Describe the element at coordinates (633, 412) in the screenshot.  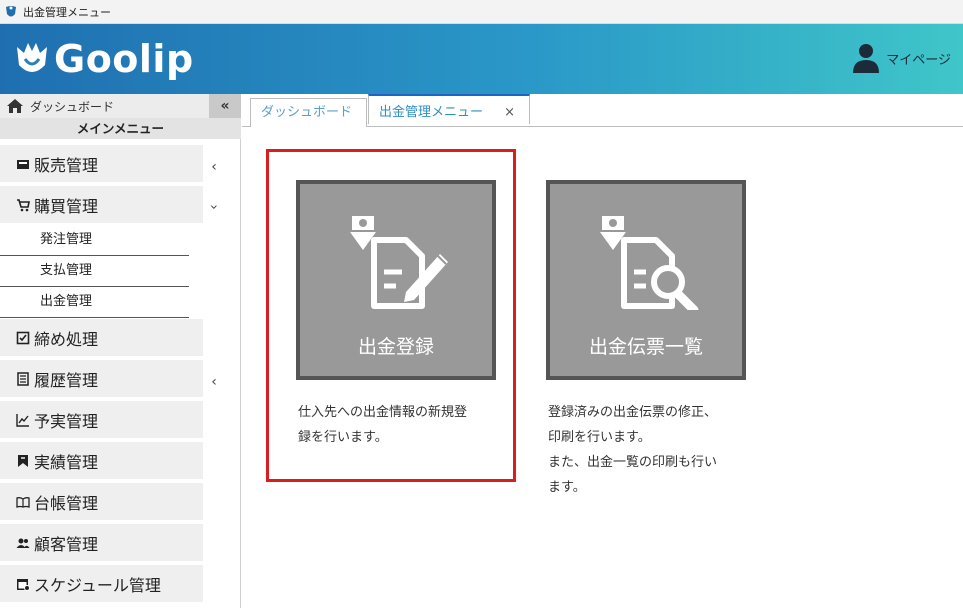
I see `description-line: 登録済みの出金伝票の修正、` at that location.